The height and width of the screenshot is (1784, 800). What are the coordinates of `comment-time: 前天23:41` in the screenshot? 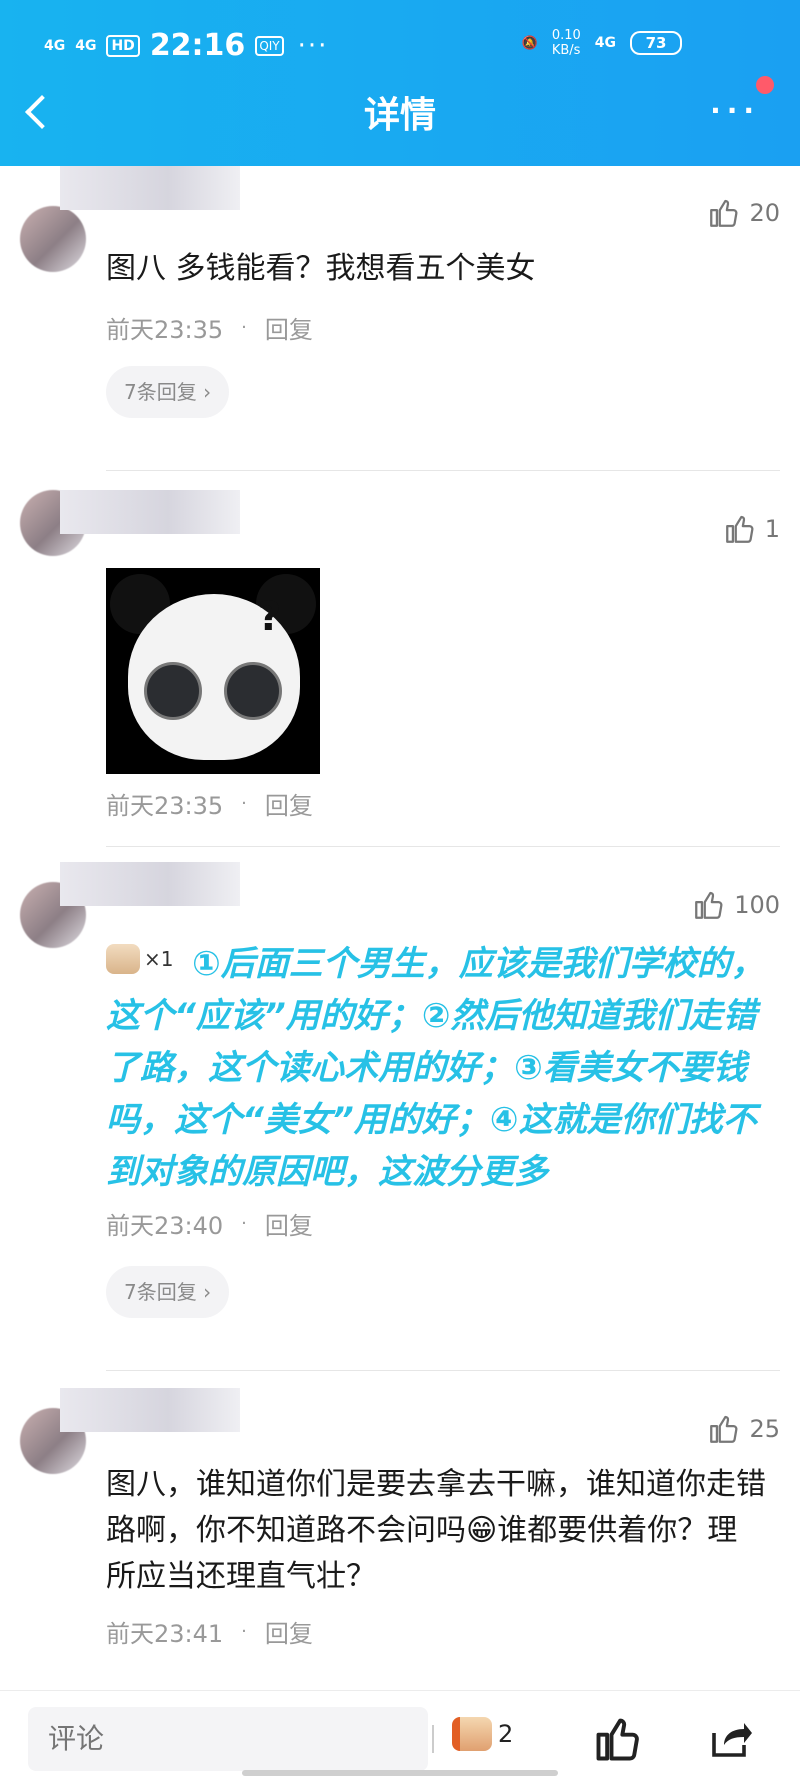 It's located at (165, 1634).